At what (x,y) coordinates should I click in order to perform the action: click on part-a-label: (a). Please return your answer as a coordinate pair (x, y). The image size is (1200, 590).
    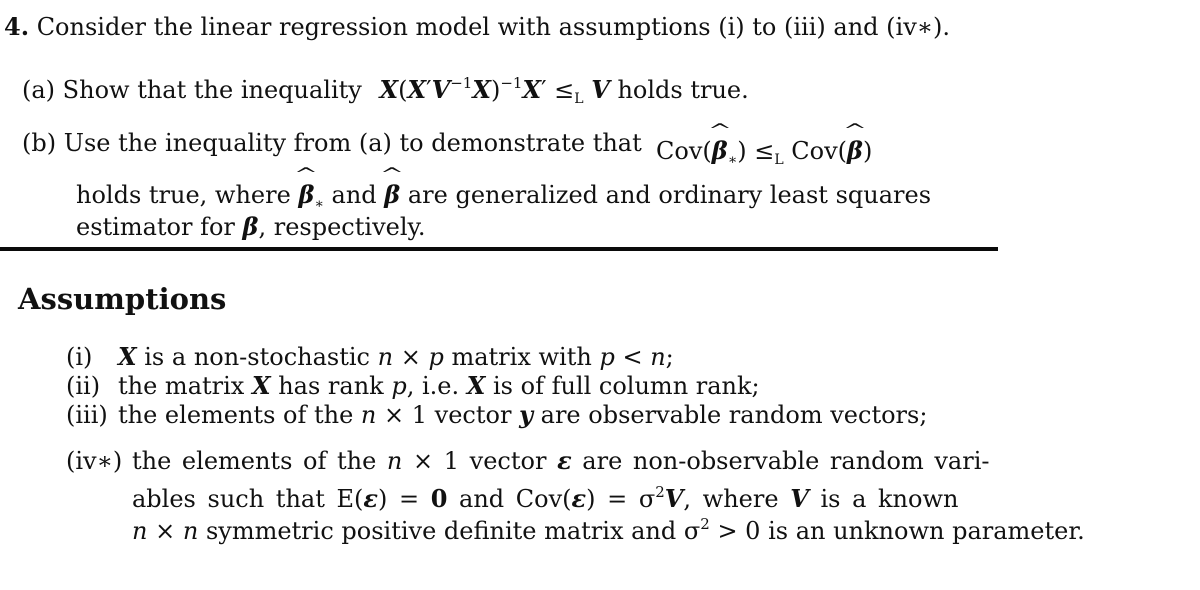
    Looking at the image, I should click on (39, 90).